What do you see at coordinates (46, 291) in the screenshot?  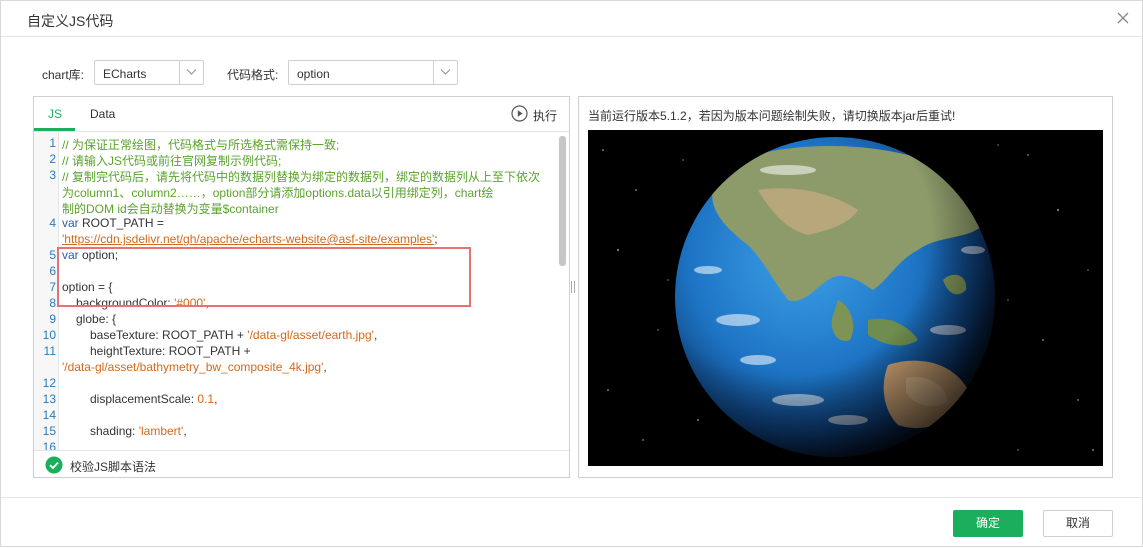 I see `line-number-gutter: 1 2 3 4 5 6 7 8 9 10 11 12 13 14 15 16` at bounding box center [46, 291].